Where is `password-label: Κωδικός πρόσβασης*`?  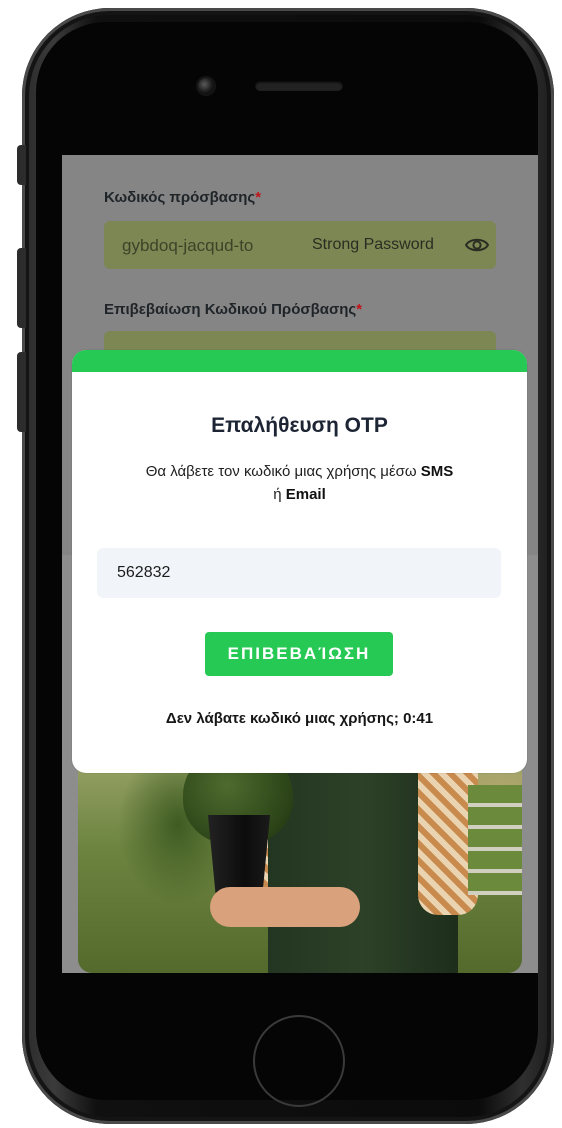
password-label: Κωδικός πρόσβασης* is located at coordinates (183, 197).